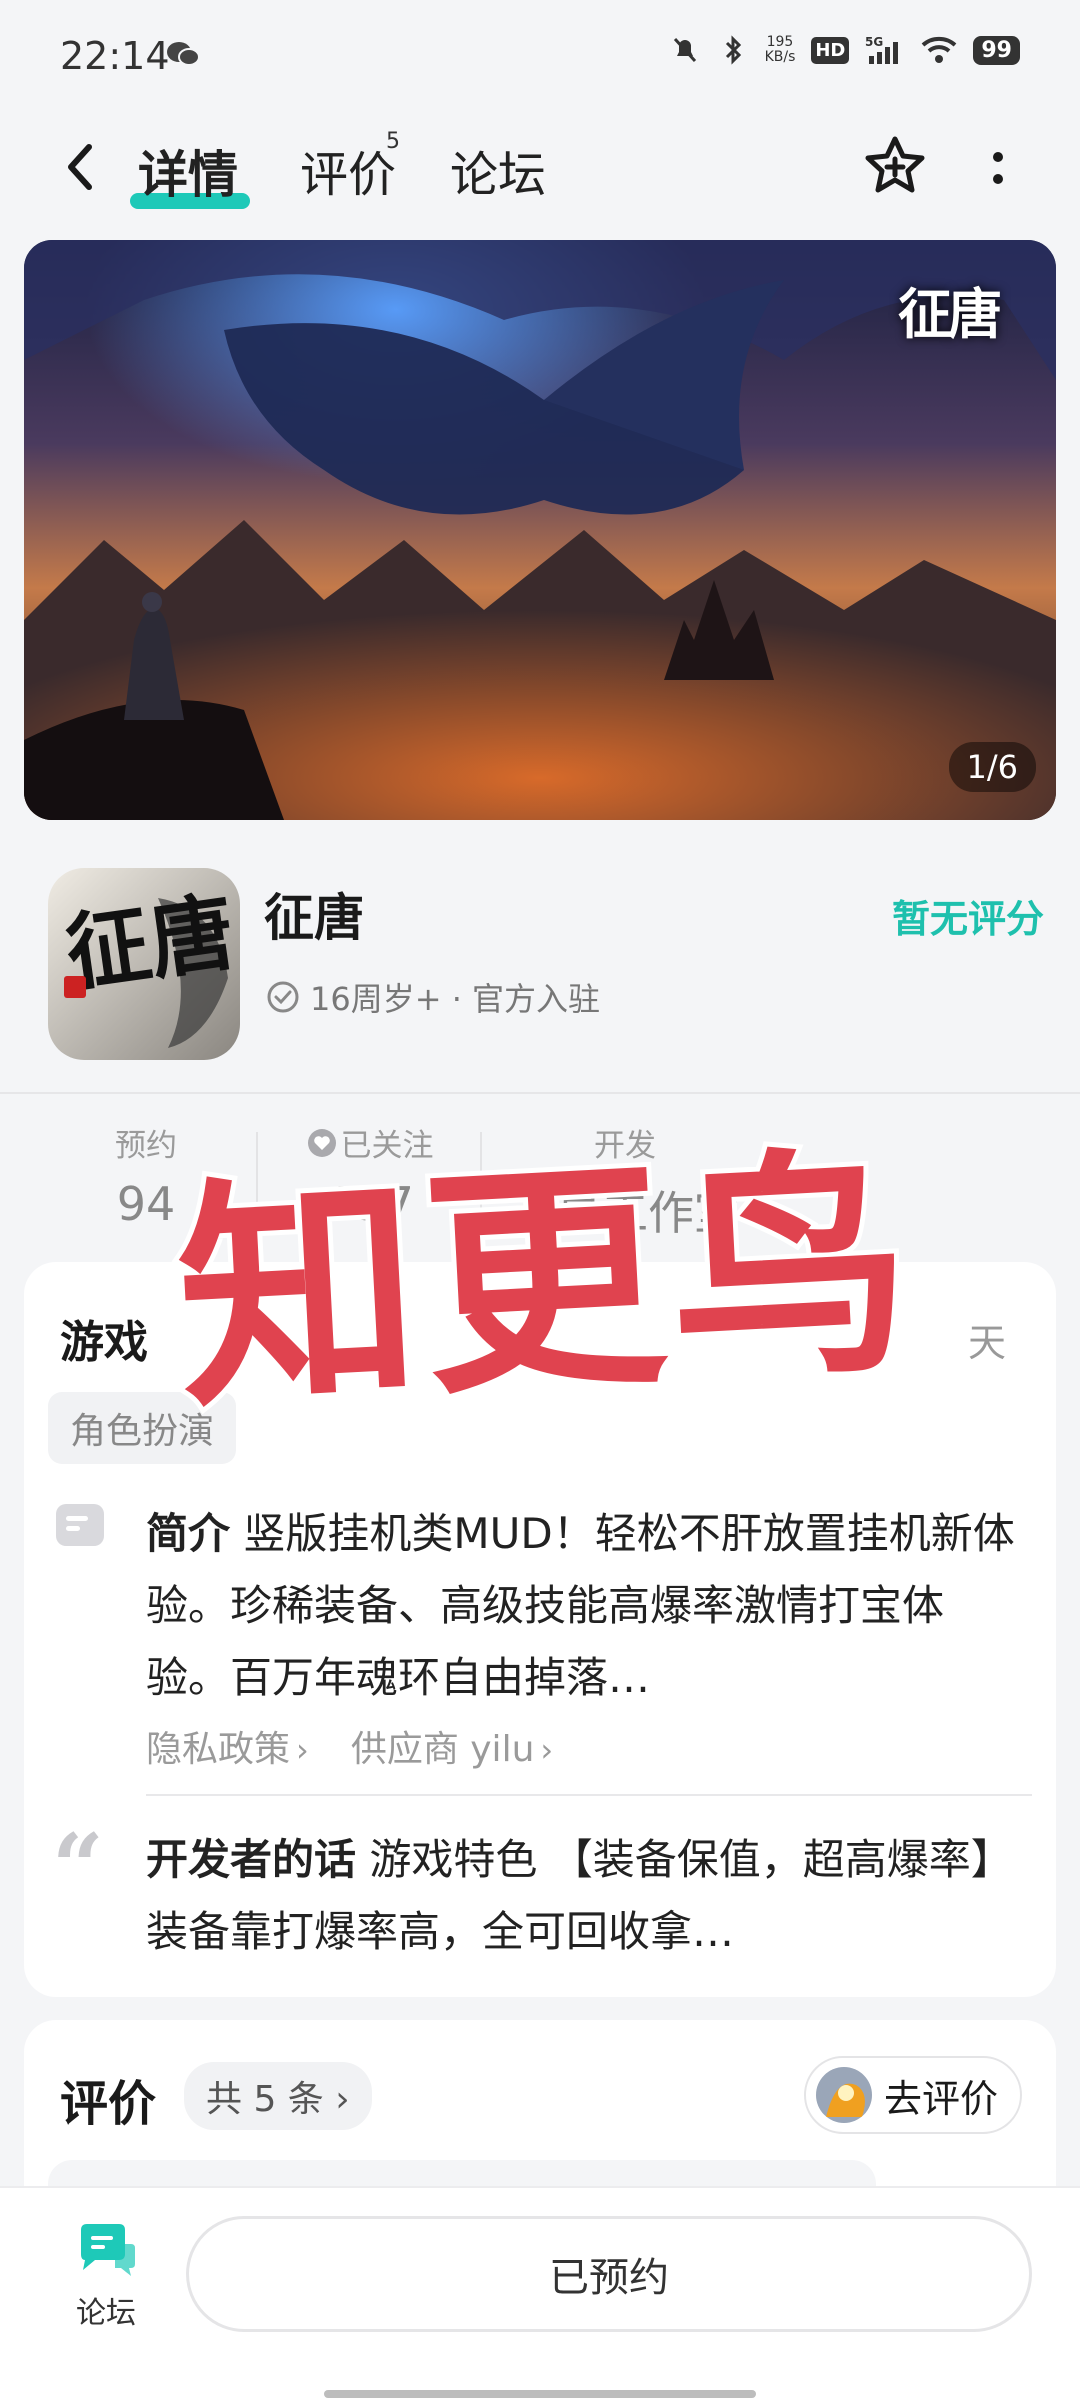 Image resolution: width=1080 pixels, height=2400 pixels. I want to click on intro-label: 简介, so click(188, 1533).